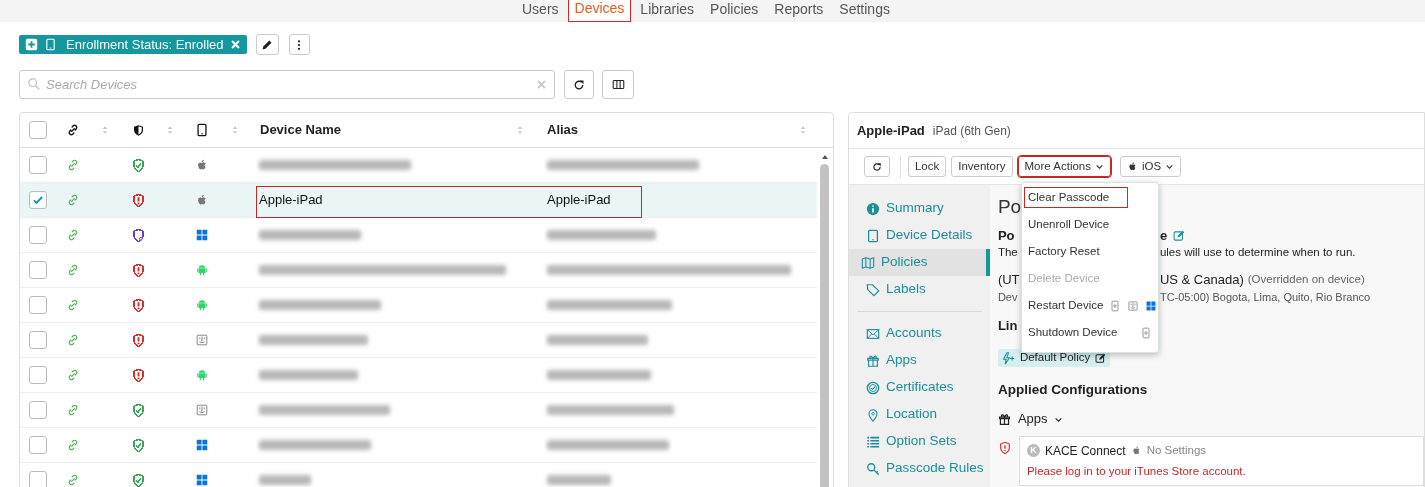  I want to click on device-name: Apple-iPad, so click(291, 200).